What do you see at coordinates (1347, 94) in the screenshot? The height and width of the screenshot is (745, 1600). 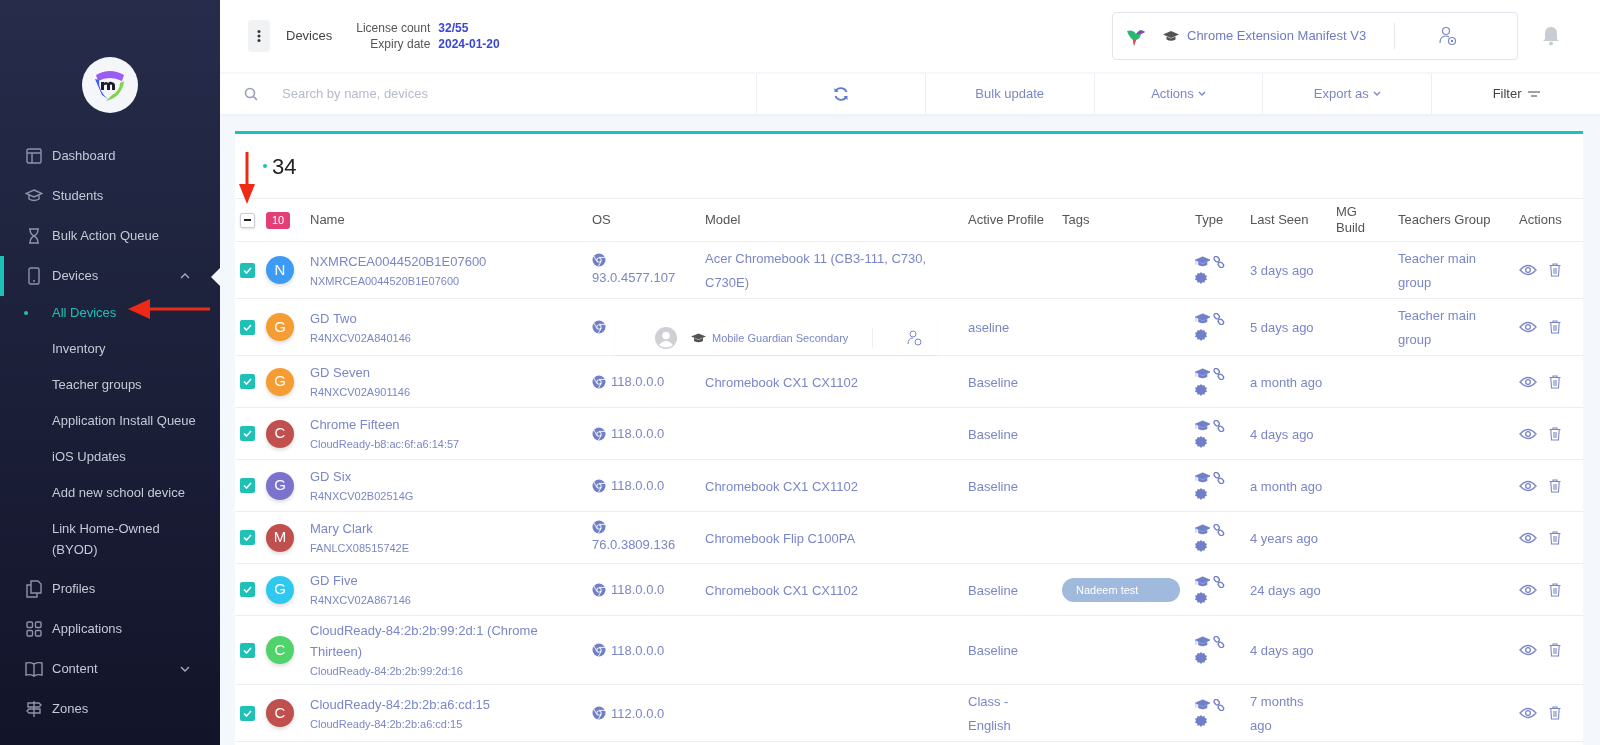 I see `toolbar-button: Export as` at bounding box center [1347, 94].